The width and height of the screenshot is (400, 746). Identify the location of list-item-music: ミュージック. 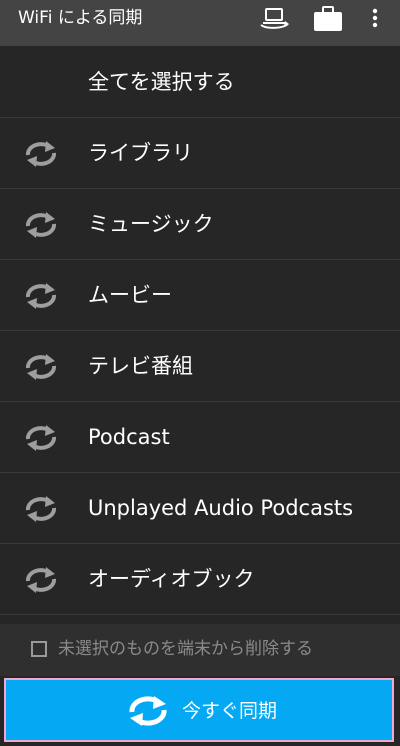
(200, 224).